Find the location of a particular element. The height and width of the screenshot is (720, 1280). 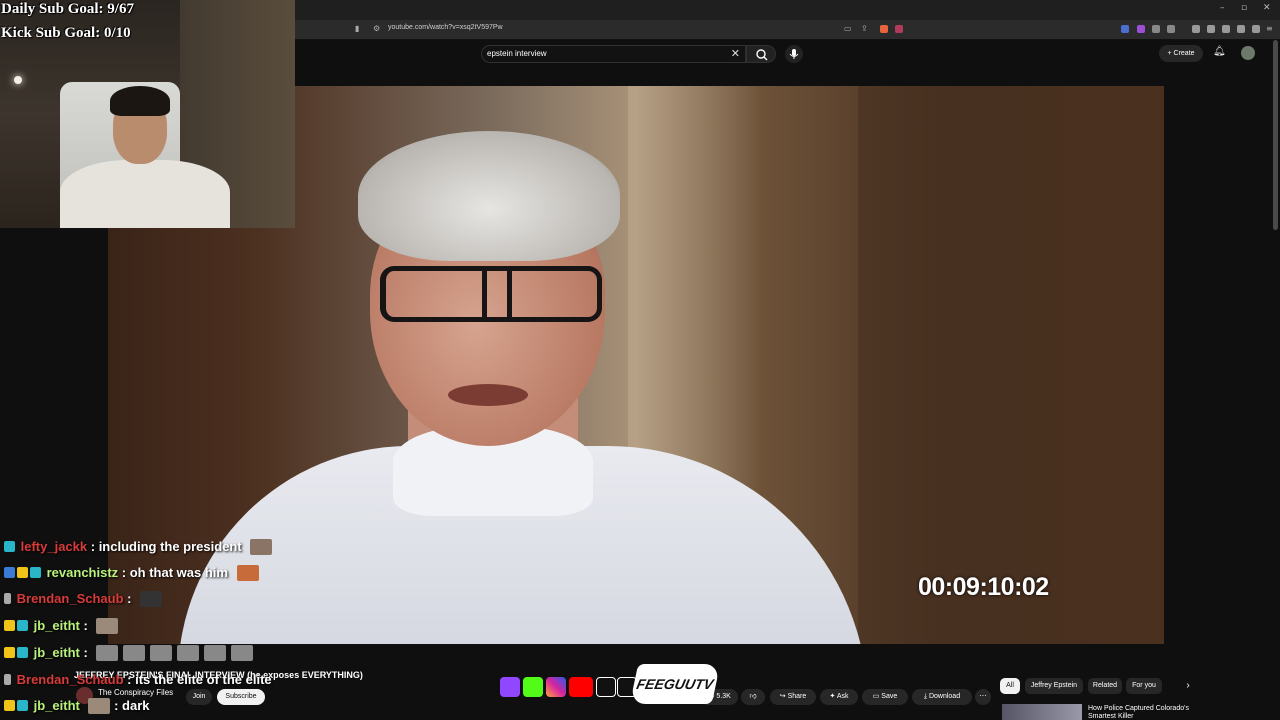

scrollbar is located at coordinates (1275, 135).